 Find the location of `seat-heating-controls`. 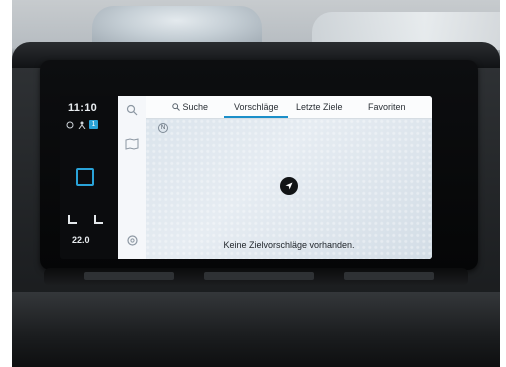

seat-heating-controls is located at coordinates (86, 220).